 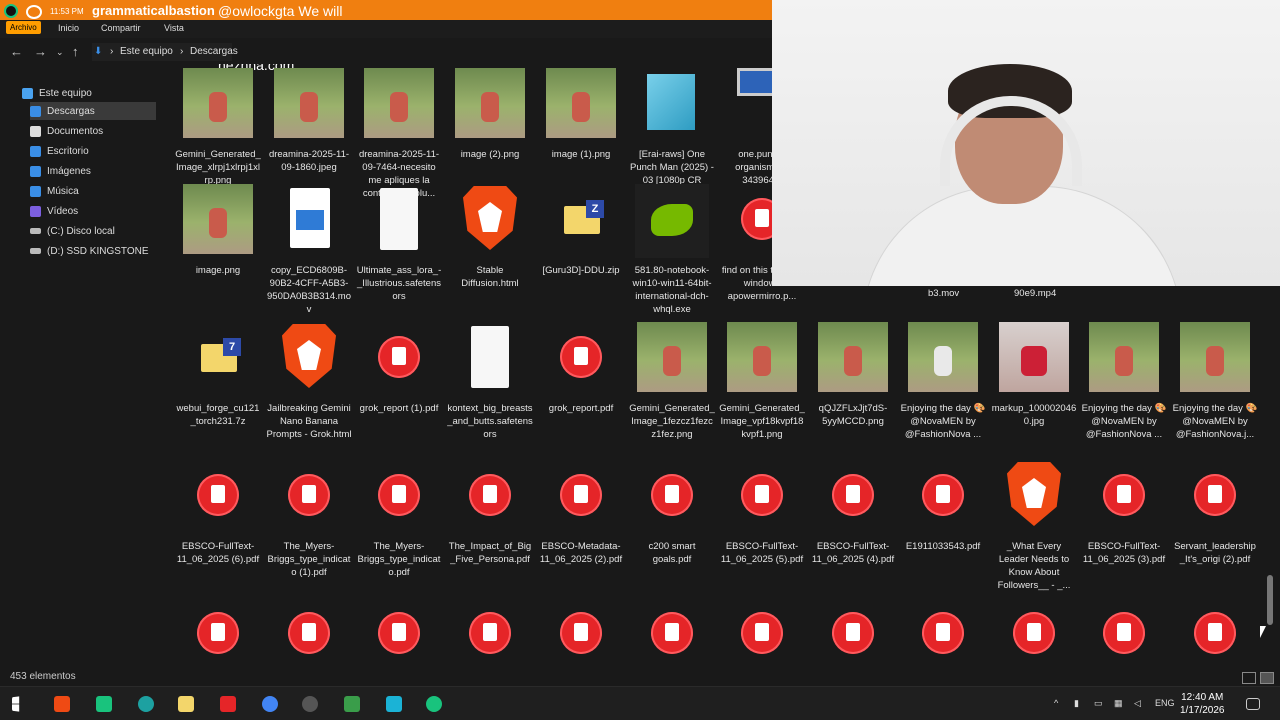 What do you see at coordinates (72, 231) in the screenshot?
I see `sidebar-item-disco-c: (C:) Disco local` at bounding box center [72, 231].